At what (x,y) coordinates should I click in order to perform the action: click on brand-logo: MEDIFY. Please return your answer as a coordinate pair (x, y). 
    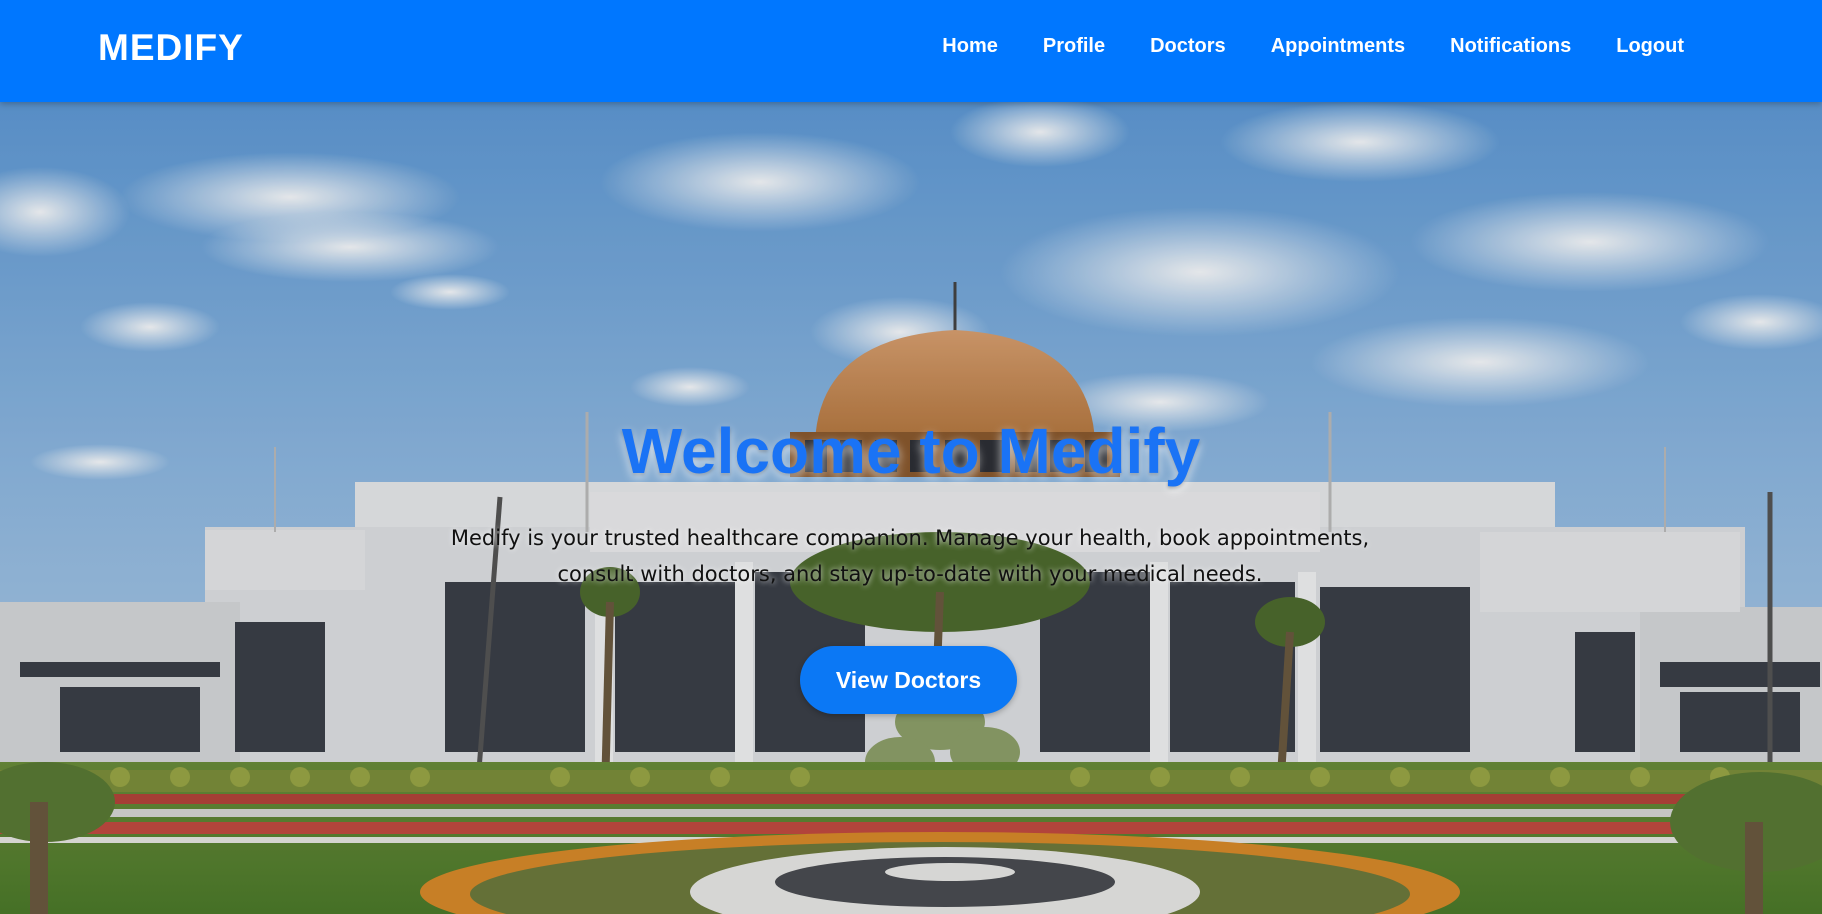
    Looking at the image, I should click on (171, 48).